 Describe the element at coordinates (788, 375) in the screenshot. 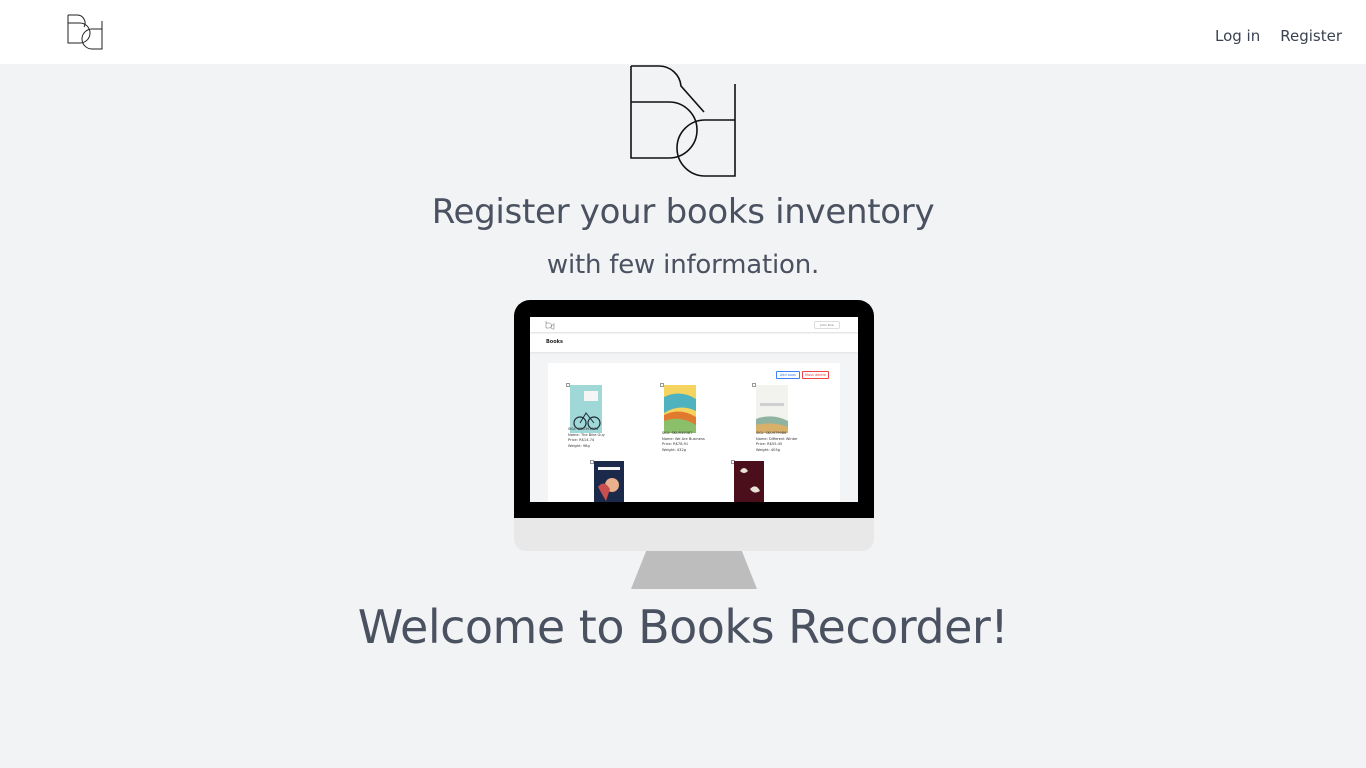

I see `preview-add-book-button: Add book` at that location.